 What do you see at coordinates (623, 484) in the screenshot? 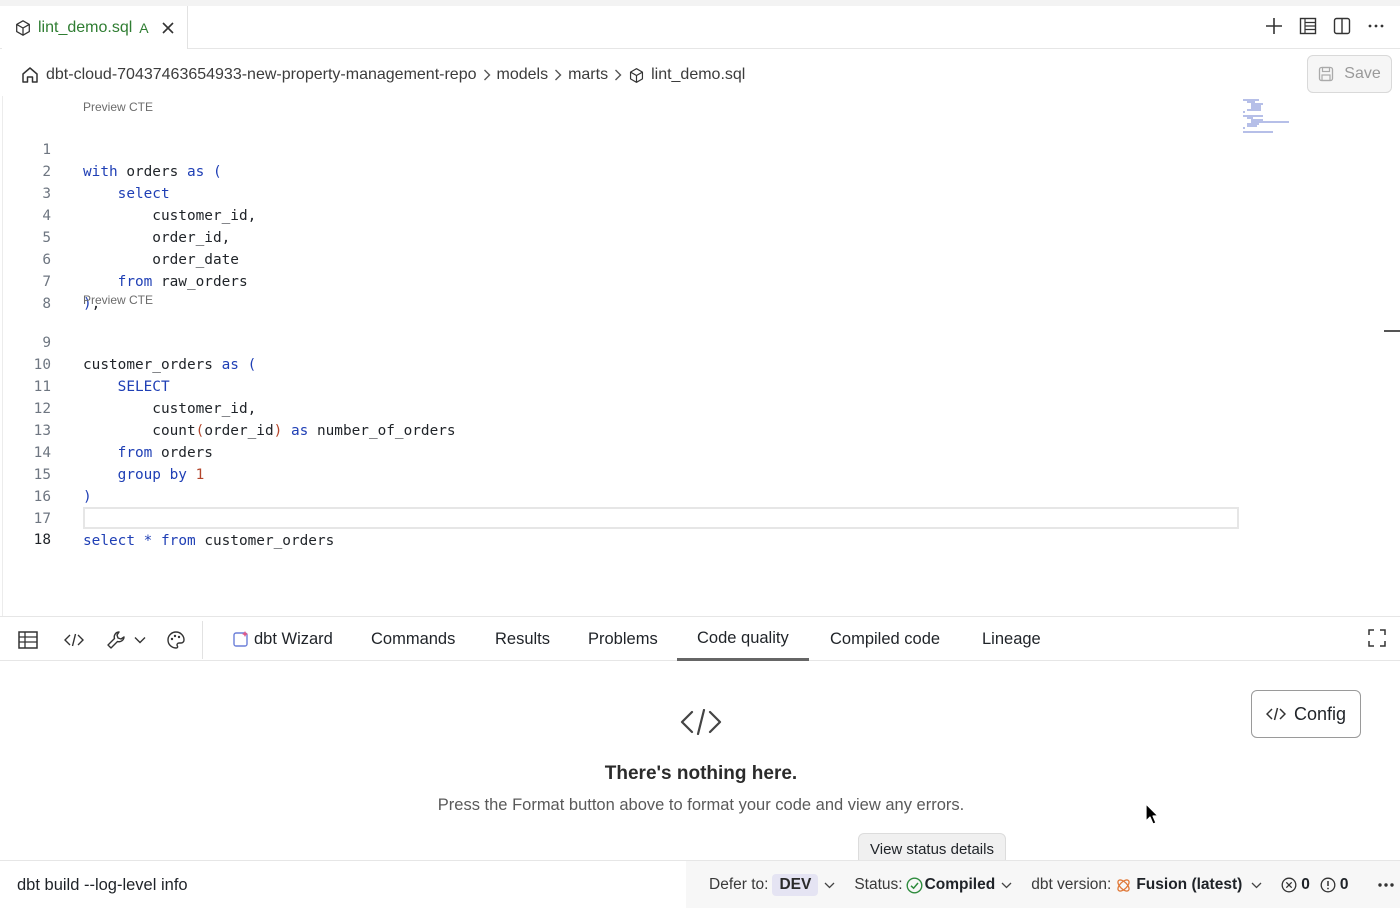
I see `code-line: 16` at bounding box center [623, 484].